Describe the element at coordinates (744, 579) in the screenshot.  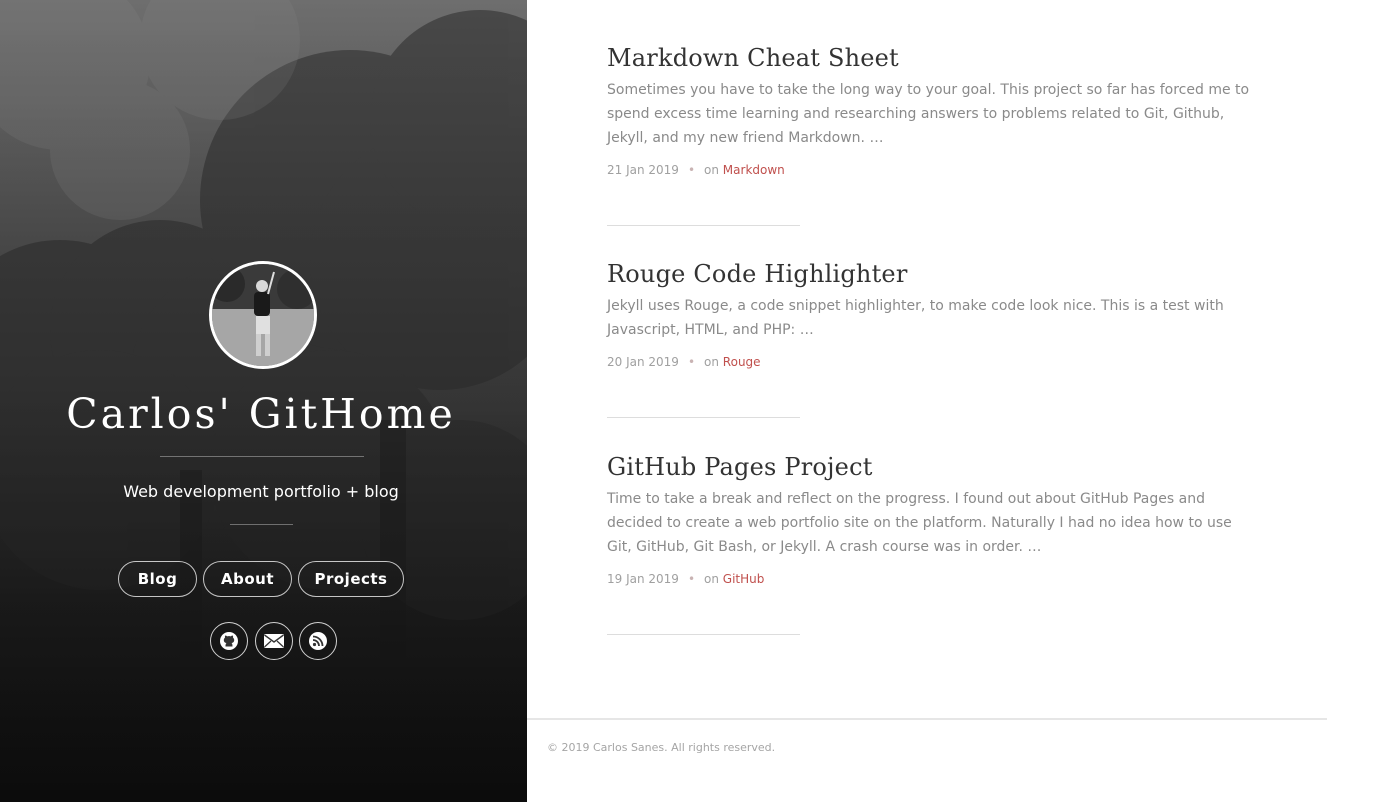
I see `post-category-link: GitHub` at that location.